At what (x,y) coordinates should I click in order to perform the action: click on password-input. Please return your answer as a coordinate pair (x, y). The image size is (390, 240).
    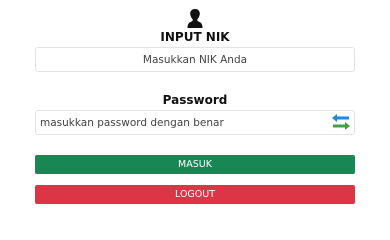
    Looking at the image, I should click on (195, 122).